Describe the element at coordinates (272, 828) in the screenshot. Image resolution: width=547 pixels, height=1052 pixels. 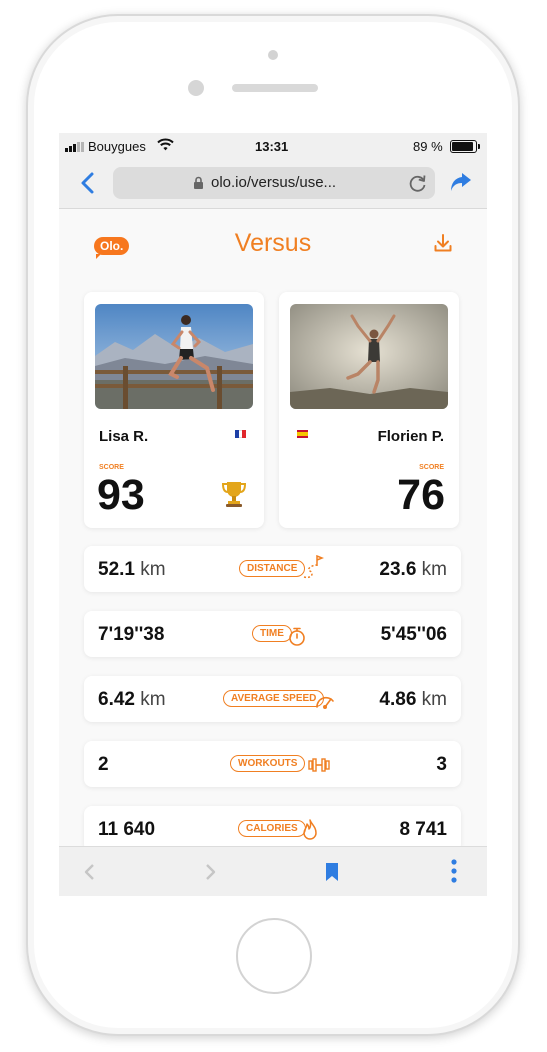
I see `stat-label-calories: CALORIES` at that location.